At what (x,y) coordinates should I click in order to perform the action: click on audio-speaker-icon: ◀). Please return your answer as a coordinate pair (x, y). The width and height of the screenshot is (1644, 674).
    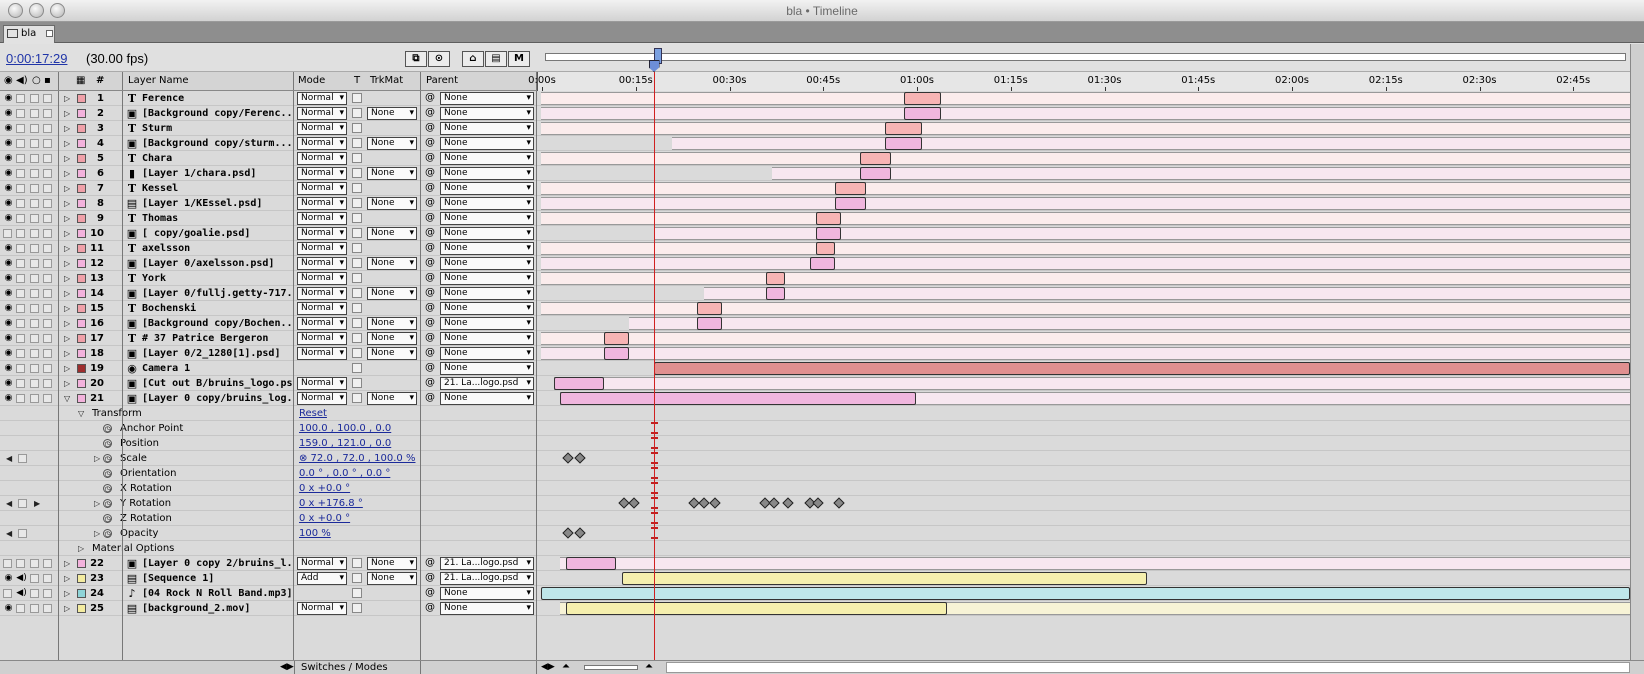
    Looking at the image, I should click on (21, 593).